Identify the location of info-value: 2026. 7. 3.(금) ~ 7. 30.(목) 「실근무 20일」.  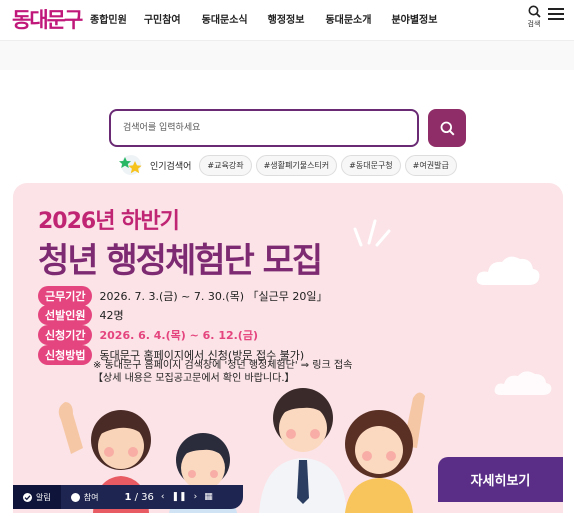
(213, 296).